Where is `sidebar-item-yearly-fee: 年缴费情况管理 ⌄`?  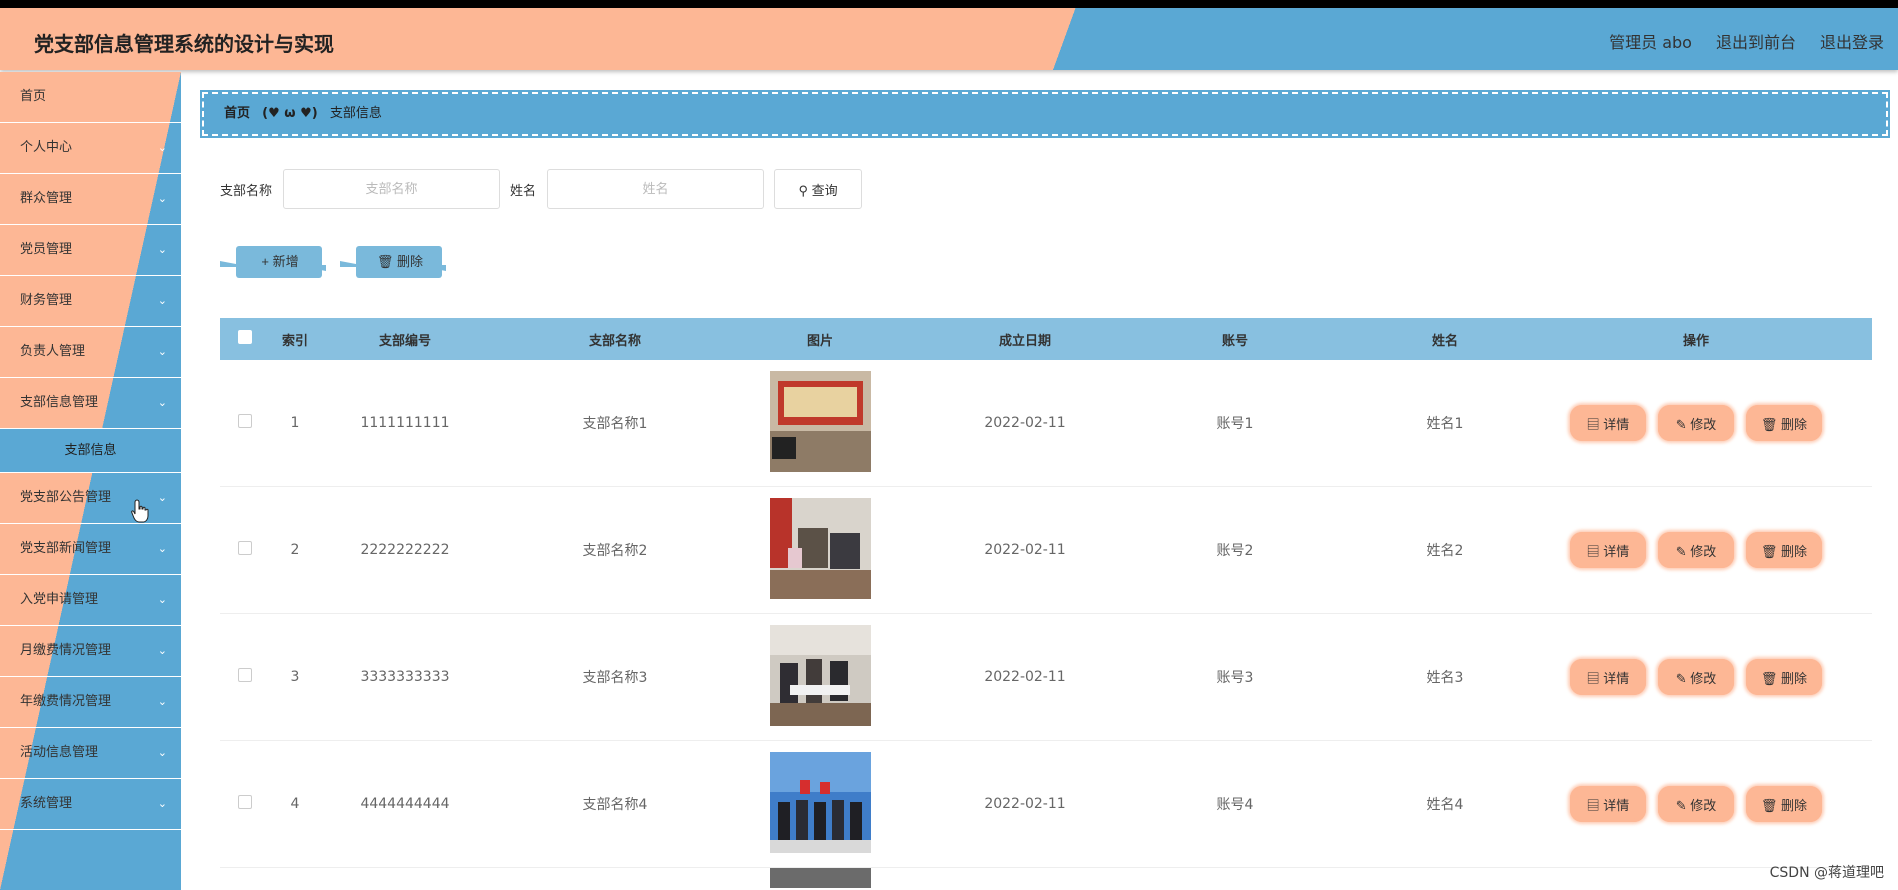 sidebar-item-yearly-fee: 年缴费情况管理 ⌄ is located at coordinates (90, 702).